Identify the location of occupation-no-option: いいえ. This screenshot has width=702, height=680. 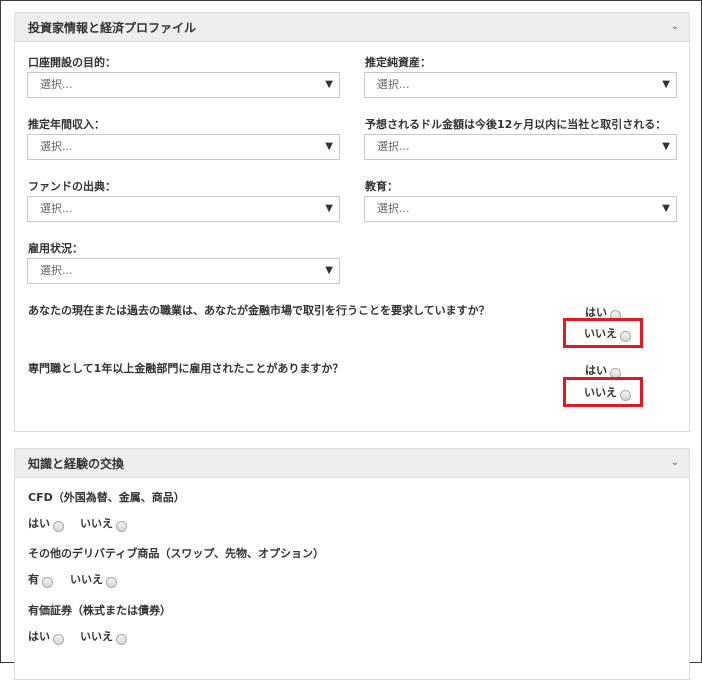
(607, 333).